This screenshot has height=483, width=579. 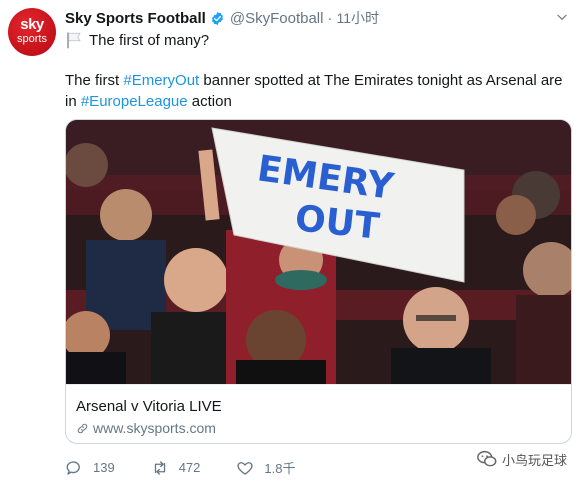 I want to click on verified-badge-icon, so click(x=217, y=18).